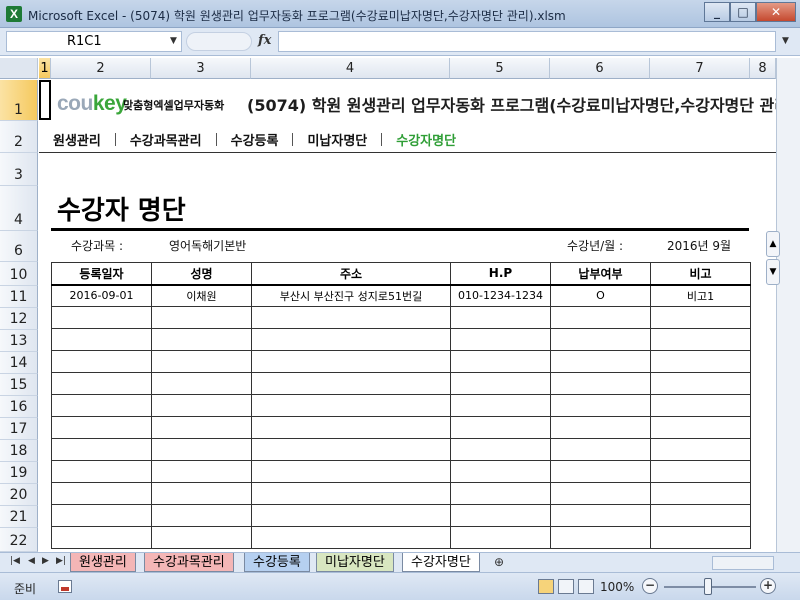 This screenshot has width=800, height=600. Describe the element at coordinates (61, 561) in the screenshot. I see `last-sheet-icon: ▶|` at that location.